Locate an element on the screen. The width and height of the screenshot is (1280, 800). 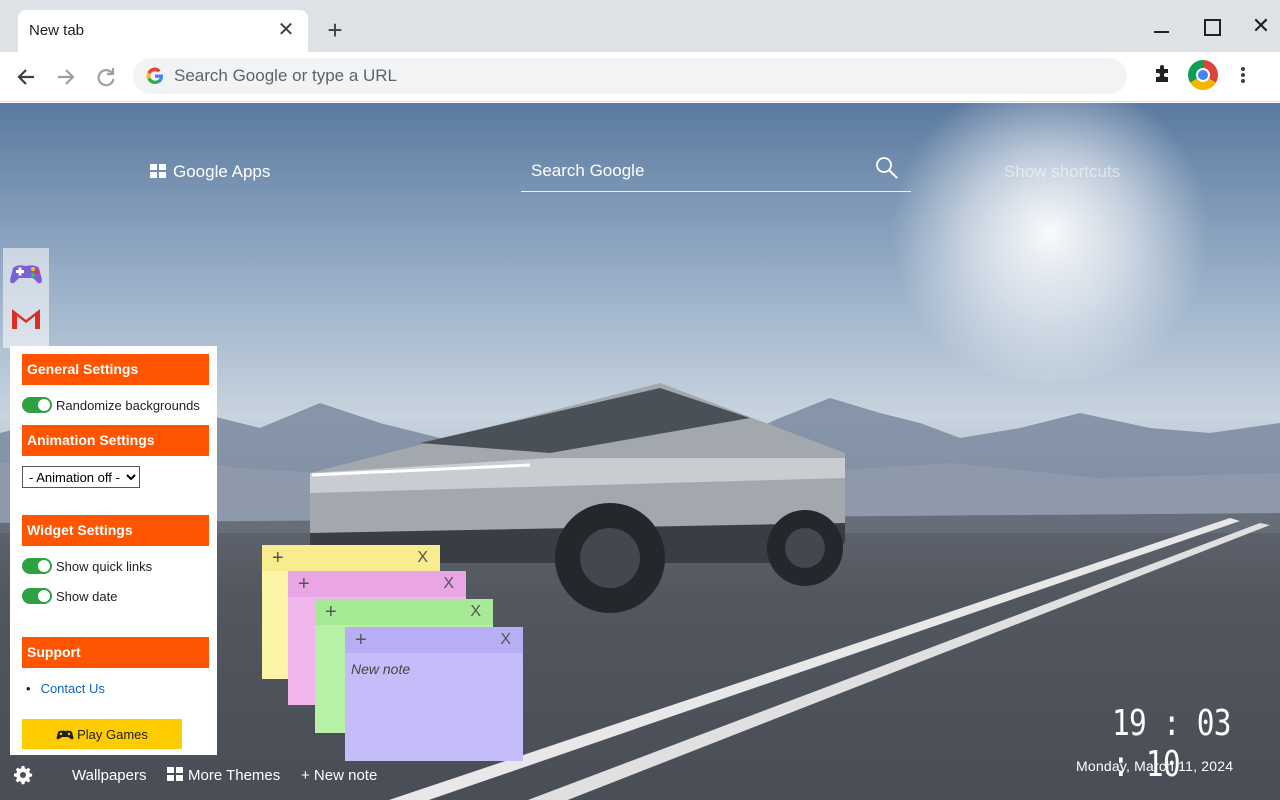
randomize-backgrounds-row: Randomize backgrounds is located at coordinates (111, 406).